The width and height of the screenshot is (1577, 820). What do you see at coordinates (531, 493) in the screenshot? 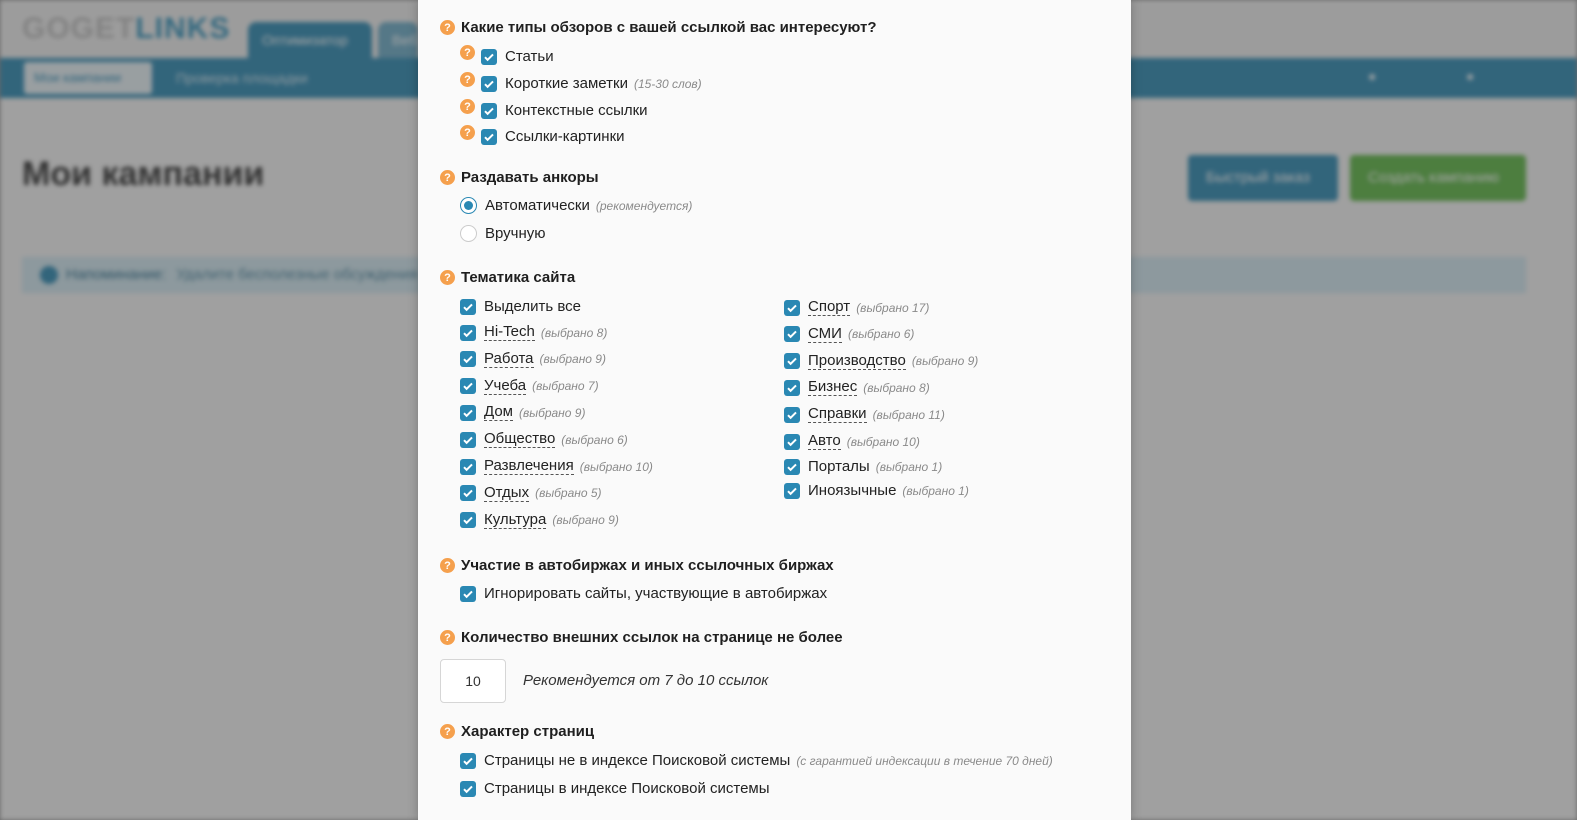
I see `topic-checkbox: Отдых (выбрано 5)` at bounding box center [531, 493].